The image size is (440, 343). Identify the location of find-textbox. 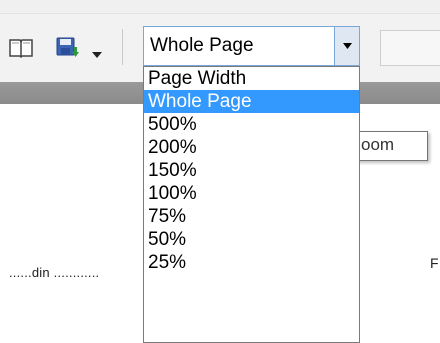
(410, 48).